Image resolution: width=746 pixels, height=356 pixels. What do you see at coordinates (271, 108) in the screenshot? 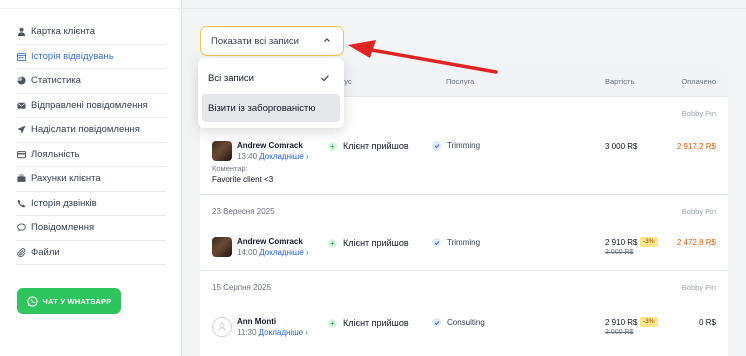
I see `menu-item-visits-with-debt: Візити із заборгованістю` at bounding box center [271, 108].